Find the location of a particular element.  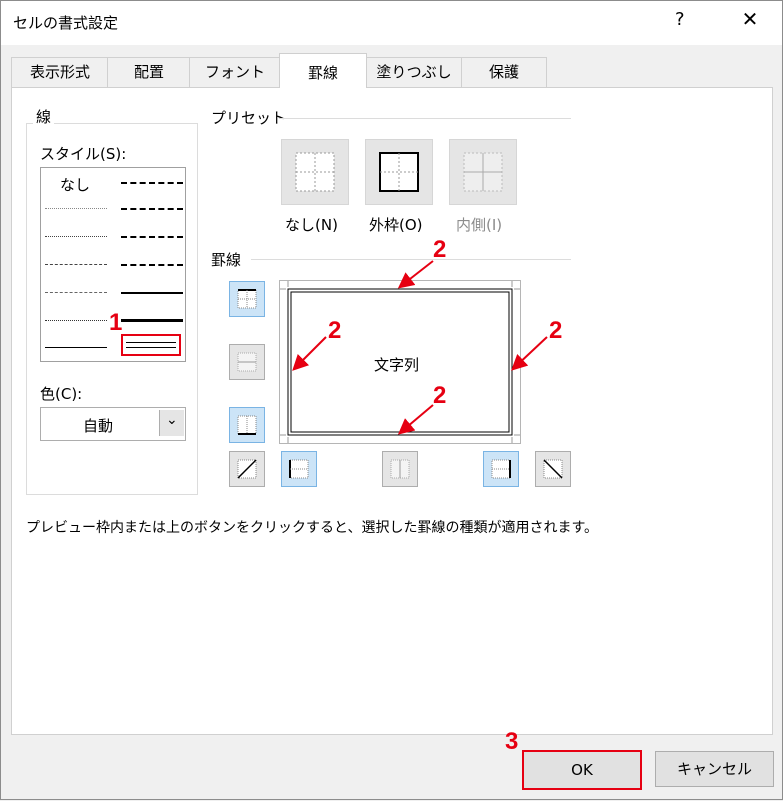

annotation-step-3: 3 is located at coordinates (512, 741).